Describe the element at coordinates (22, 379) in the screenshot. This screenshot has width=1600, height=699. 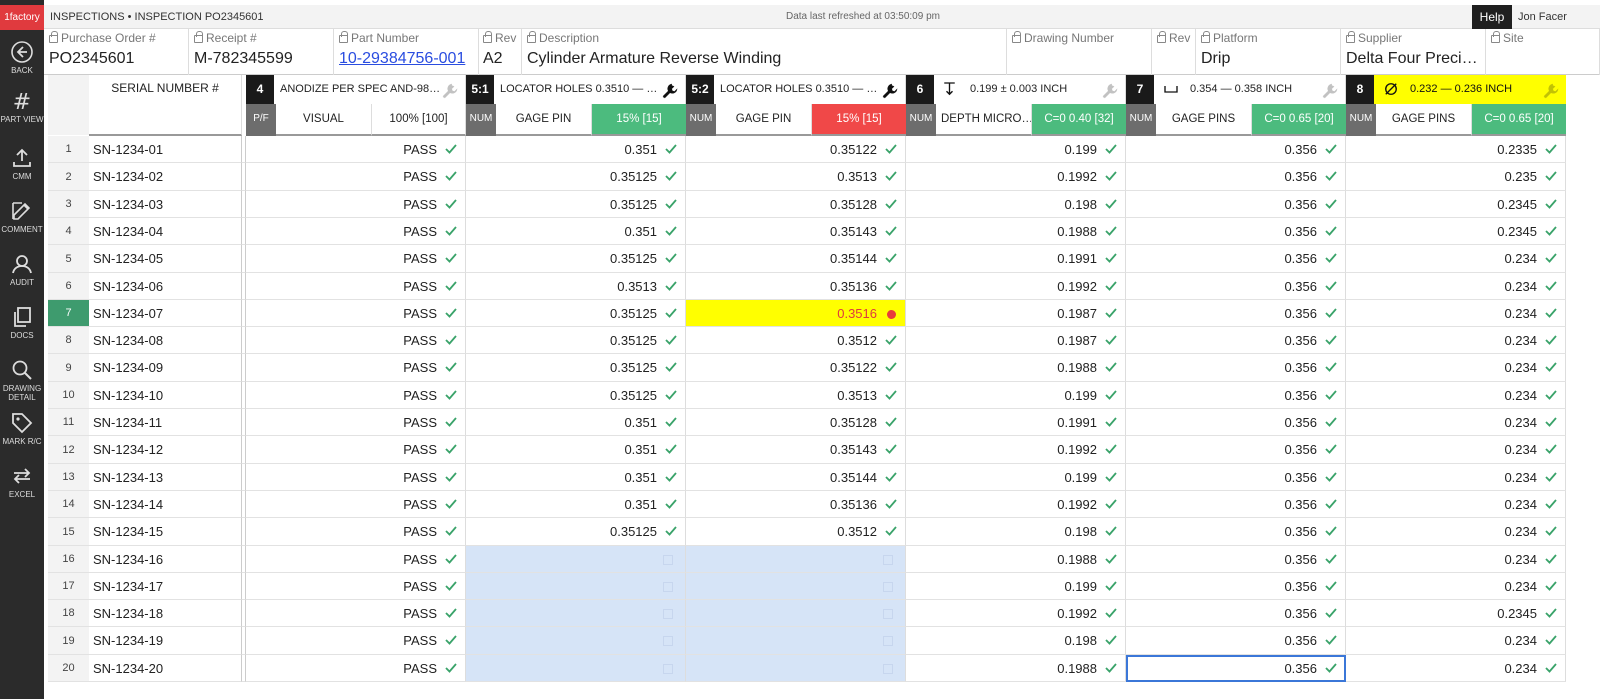
I see `rail-button-drawing-detail: DRAWING DETAIL` at that location.